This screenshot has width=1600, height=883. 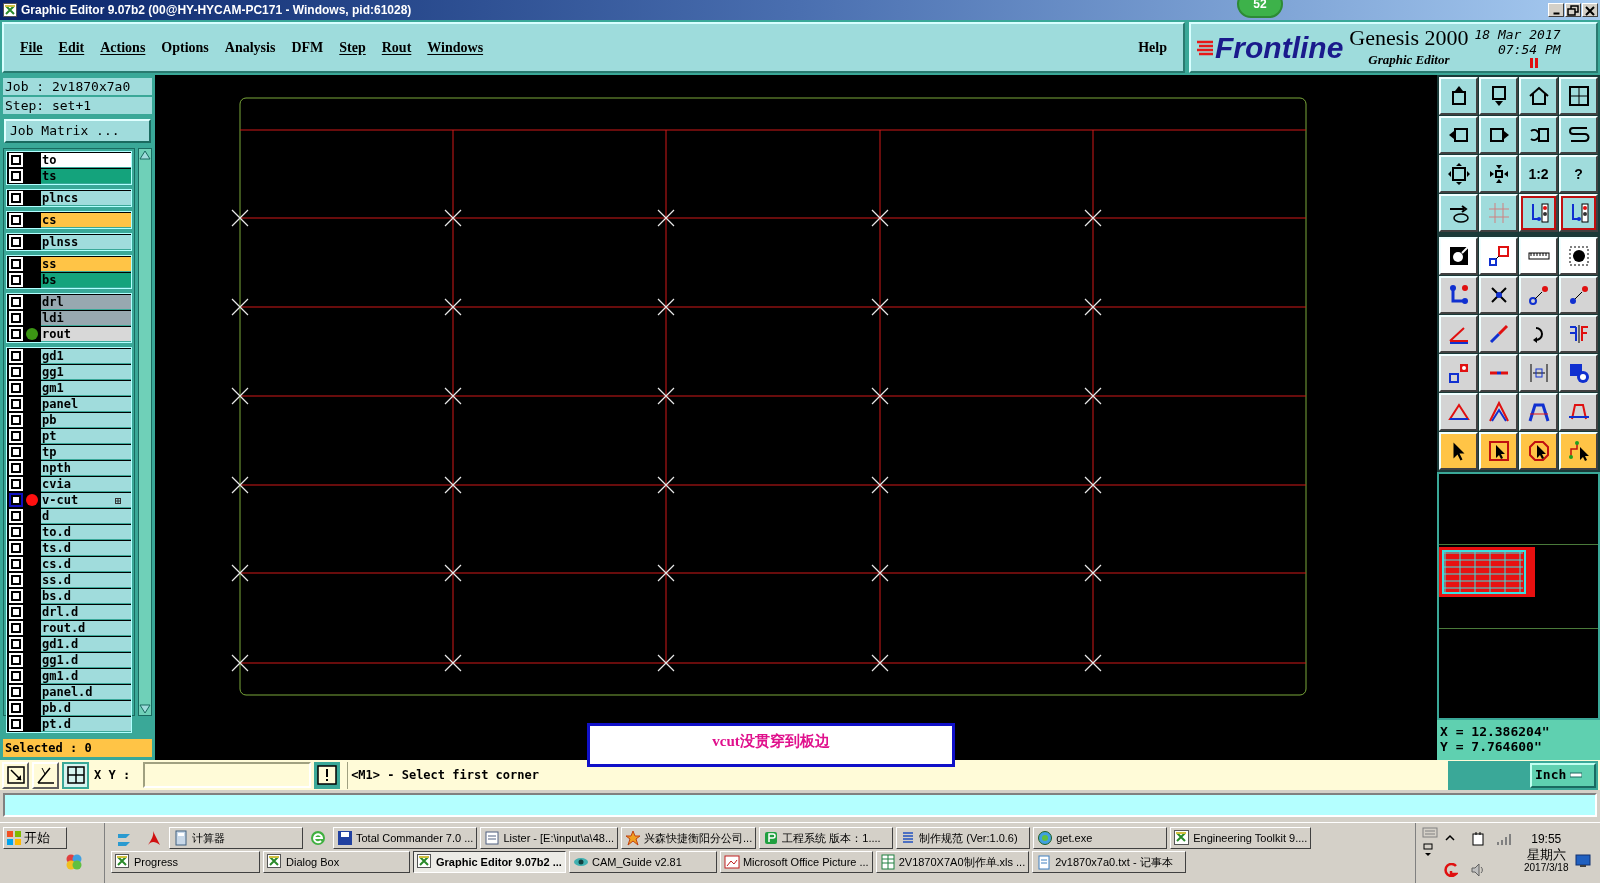 I want to click on menu-item: Edit, so click(x=71, y=47).